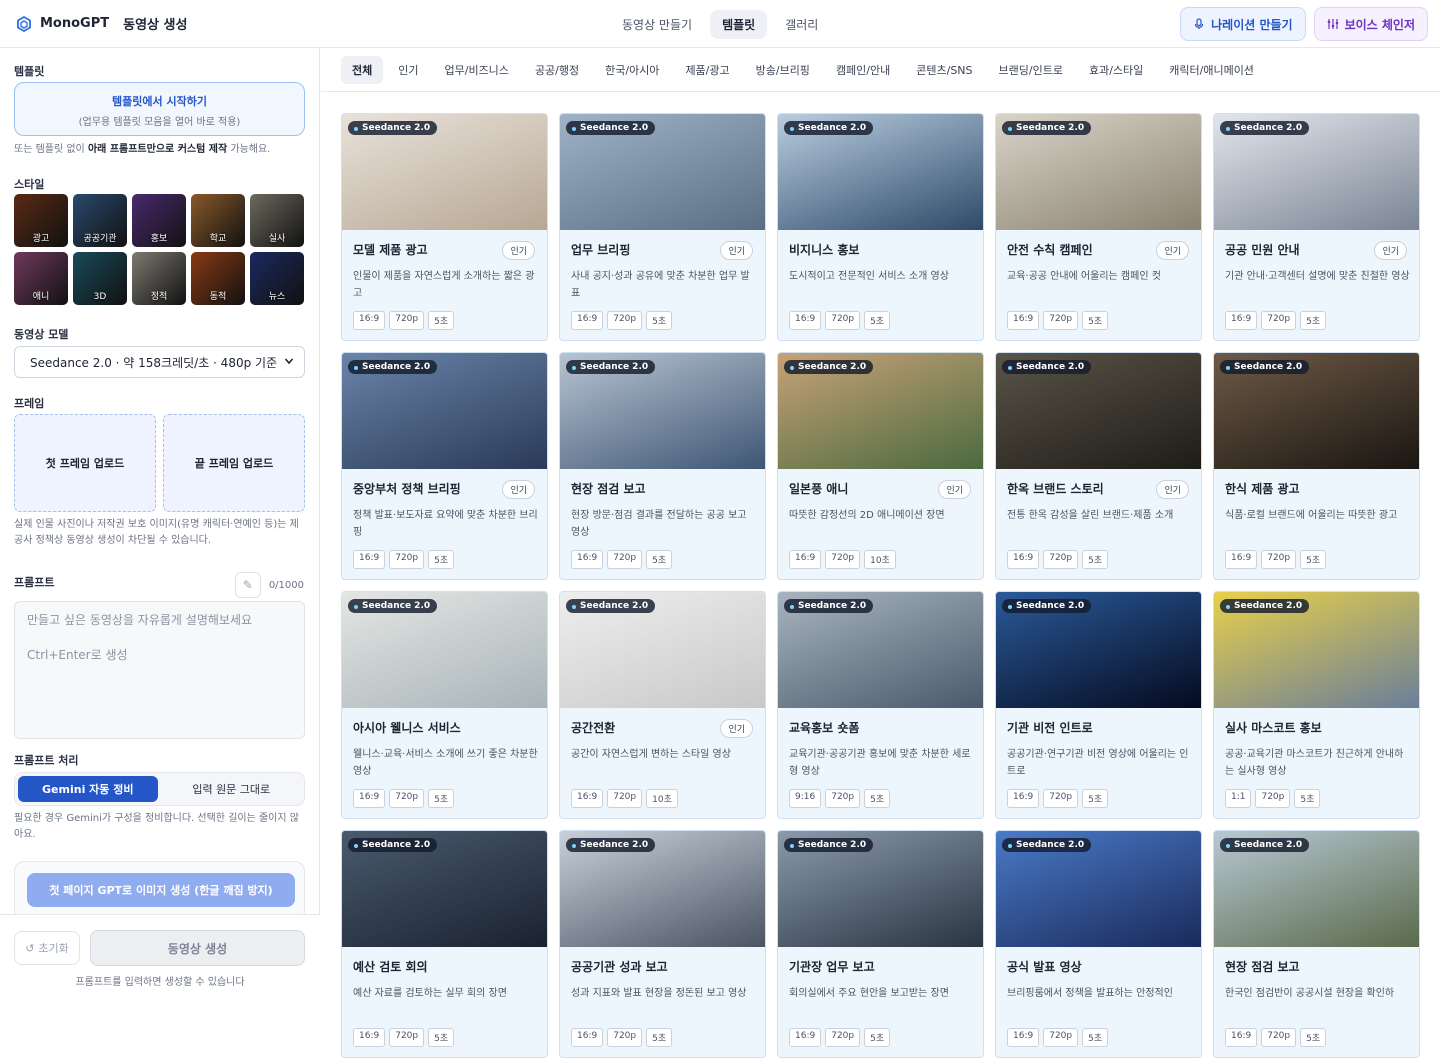  What do you see at coordinates (739, 24) in the screenshot?
I see `tab-templates: 템플릿` at bounding box center [739, 24].